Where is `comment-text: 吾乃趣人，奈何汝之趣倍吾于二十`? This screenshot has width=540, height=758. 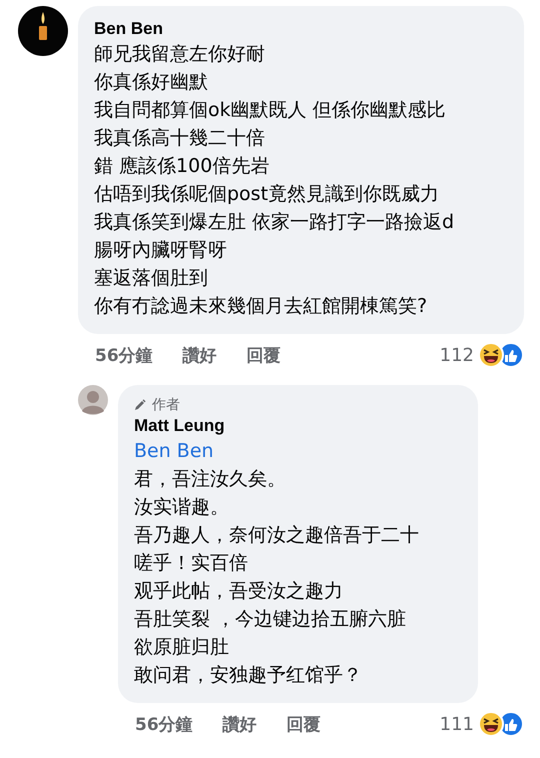 comment-text: 吾乃趣人，奈何汝之趣倍吾于二十 is located at coordinates (277, 535).